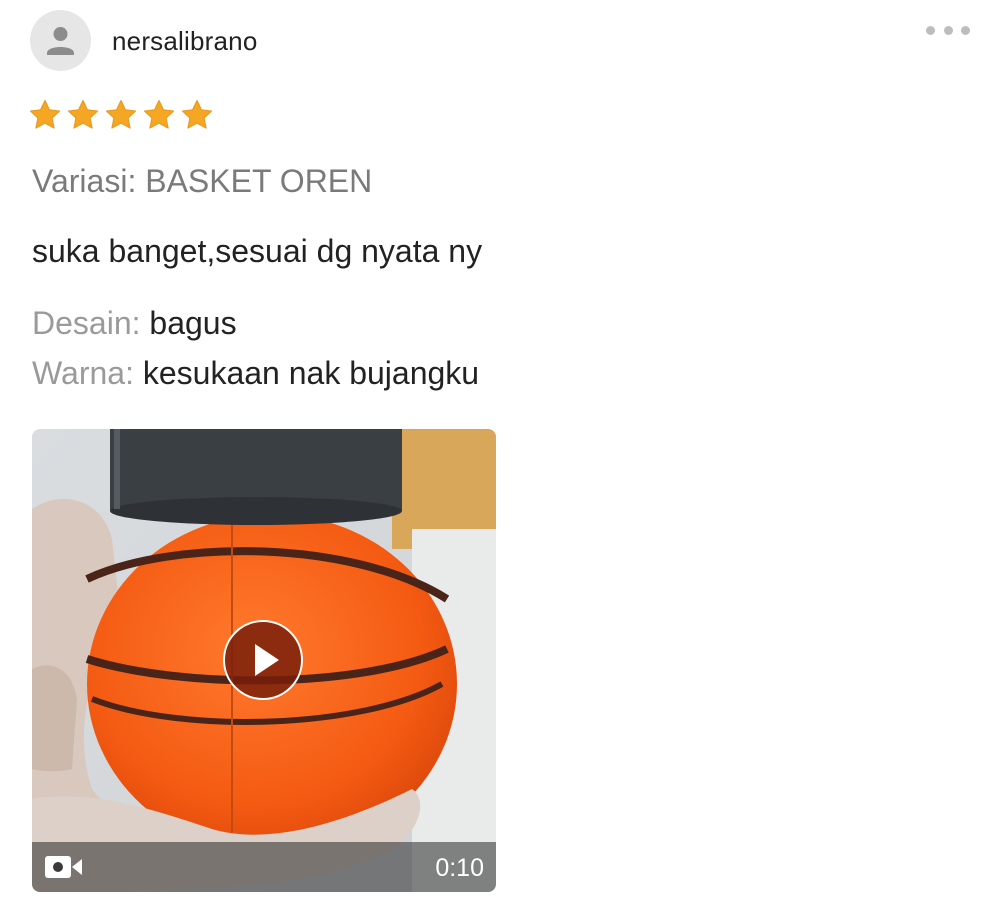 The width and height of the screenshot is (1000, 906). I want to click on attribute-key: Desain:, so click(86, 323).